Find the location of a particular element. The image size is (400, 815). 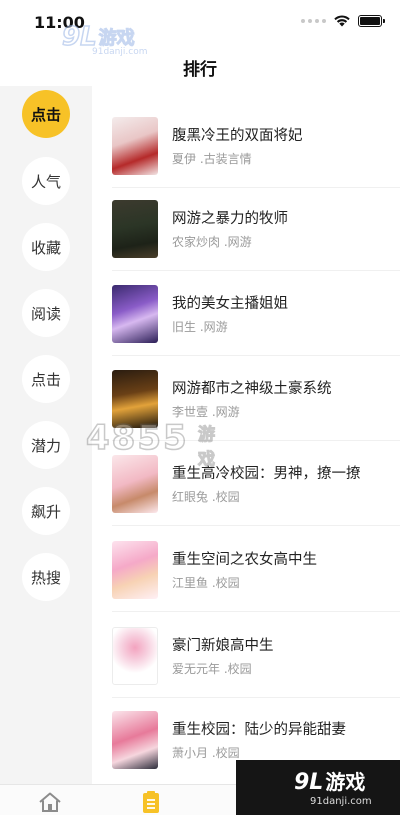

book-title: 网游之暴力的牧师 is located at coordinates (230, 219).